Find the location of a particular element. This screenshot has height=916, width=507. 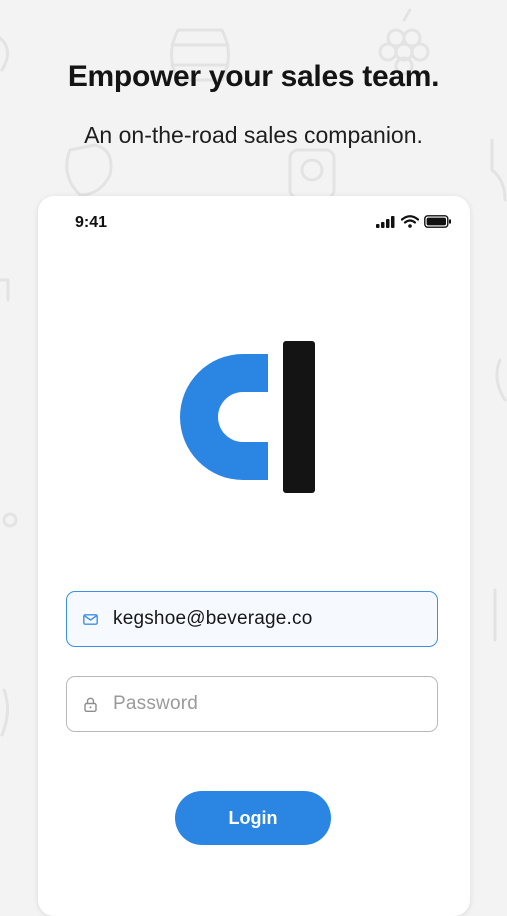

cellular-signal-icon is located at coordinates (386, 224).